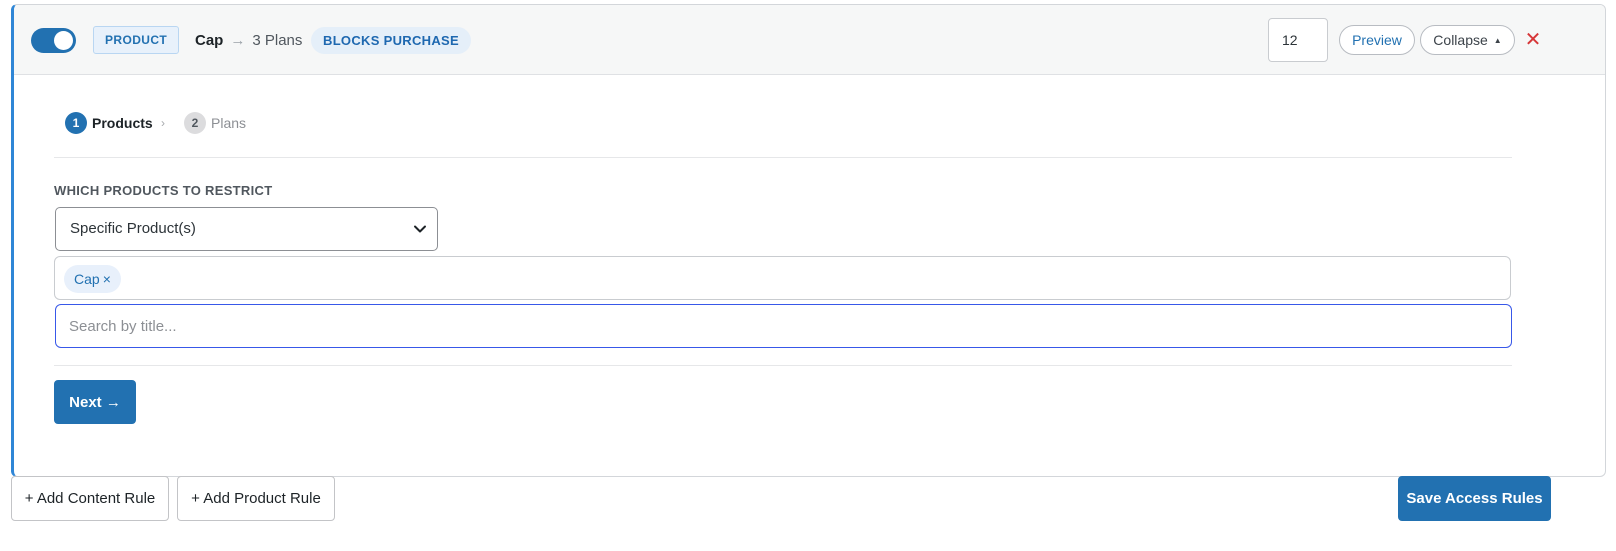  Describe the element at coordinates (87, 279) in the screenshot. I see `tag-label: Cap` at that location.